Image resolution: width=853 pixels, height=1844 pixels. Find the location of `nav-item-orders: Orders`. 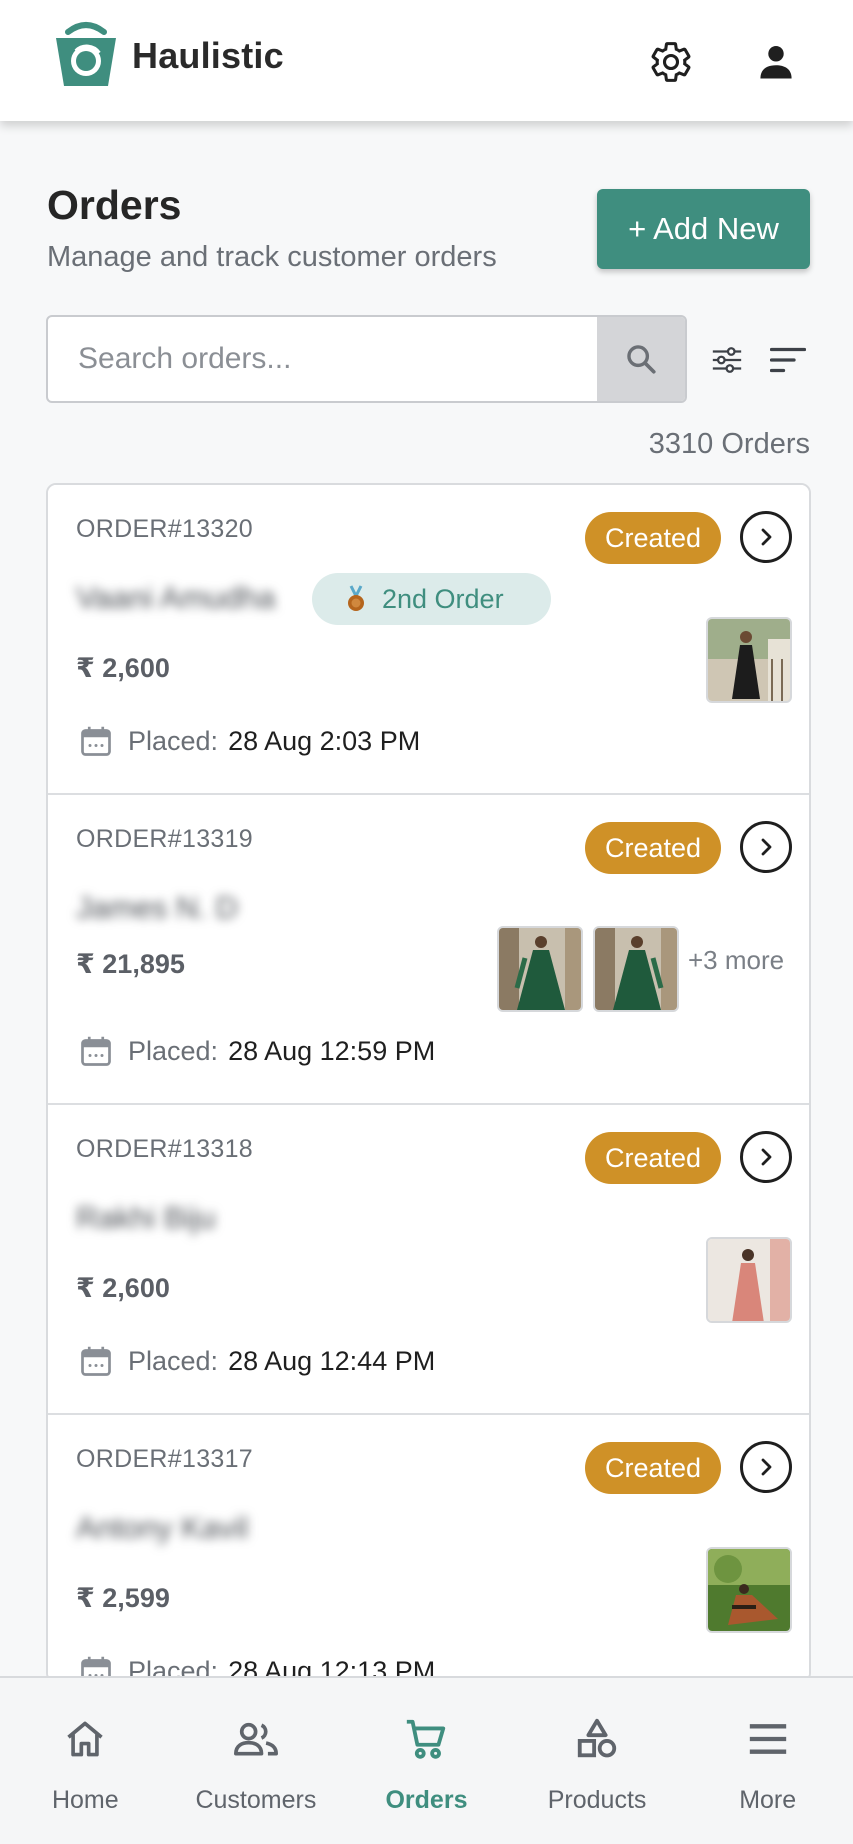

nav-item-orders: Orders is located at coordinates (426, 1761).